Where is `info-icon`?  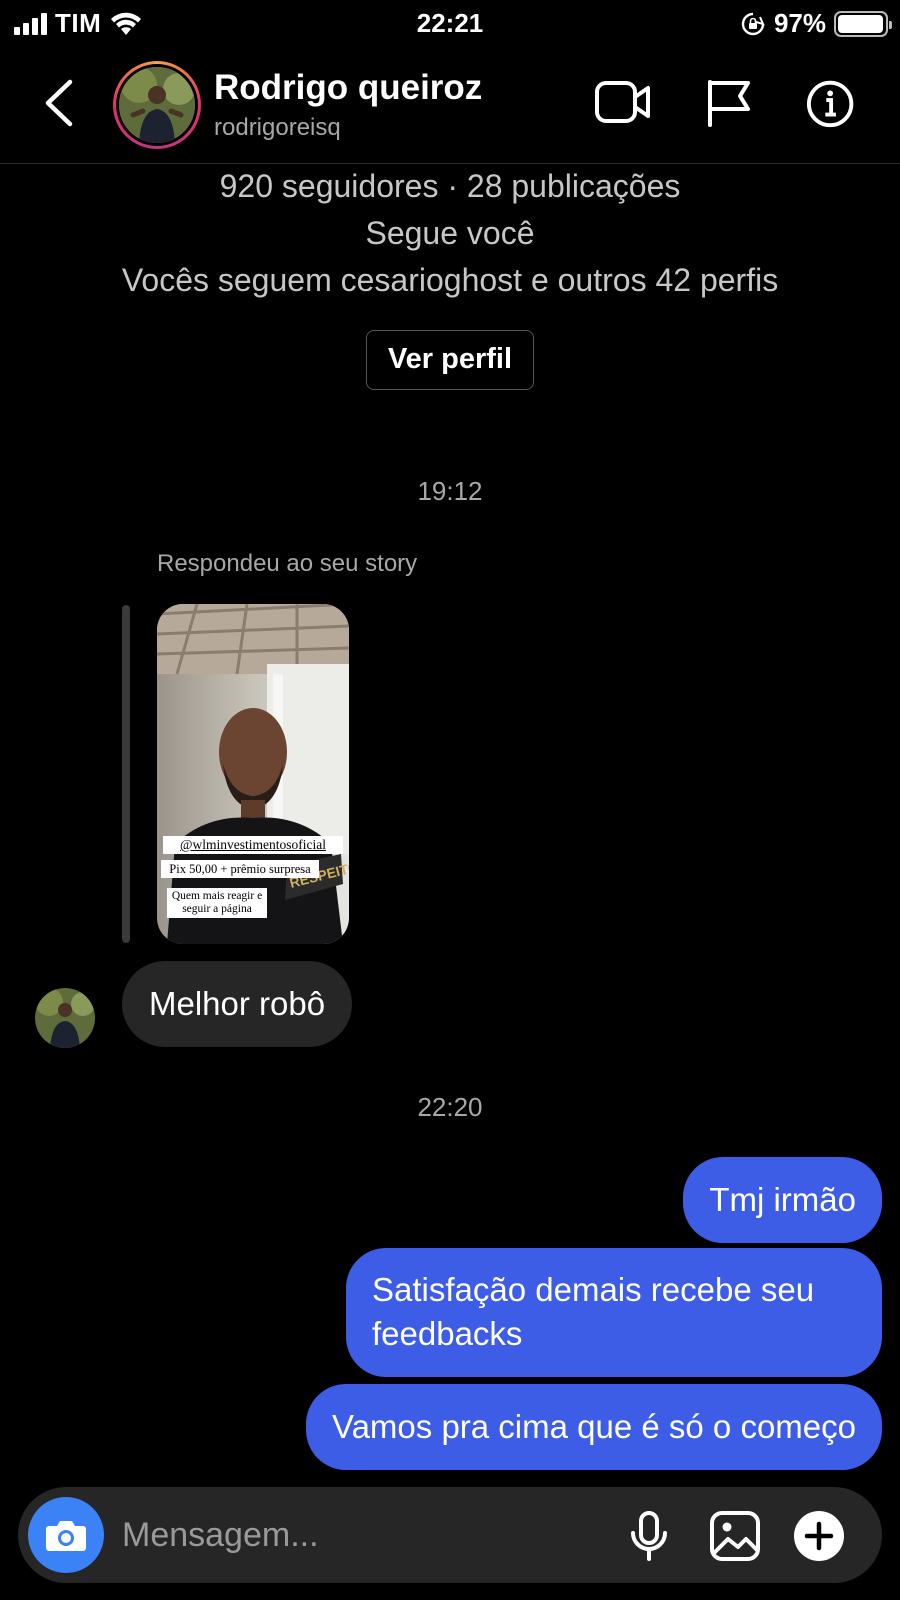
info-icon is located at coordinates (834, 103).